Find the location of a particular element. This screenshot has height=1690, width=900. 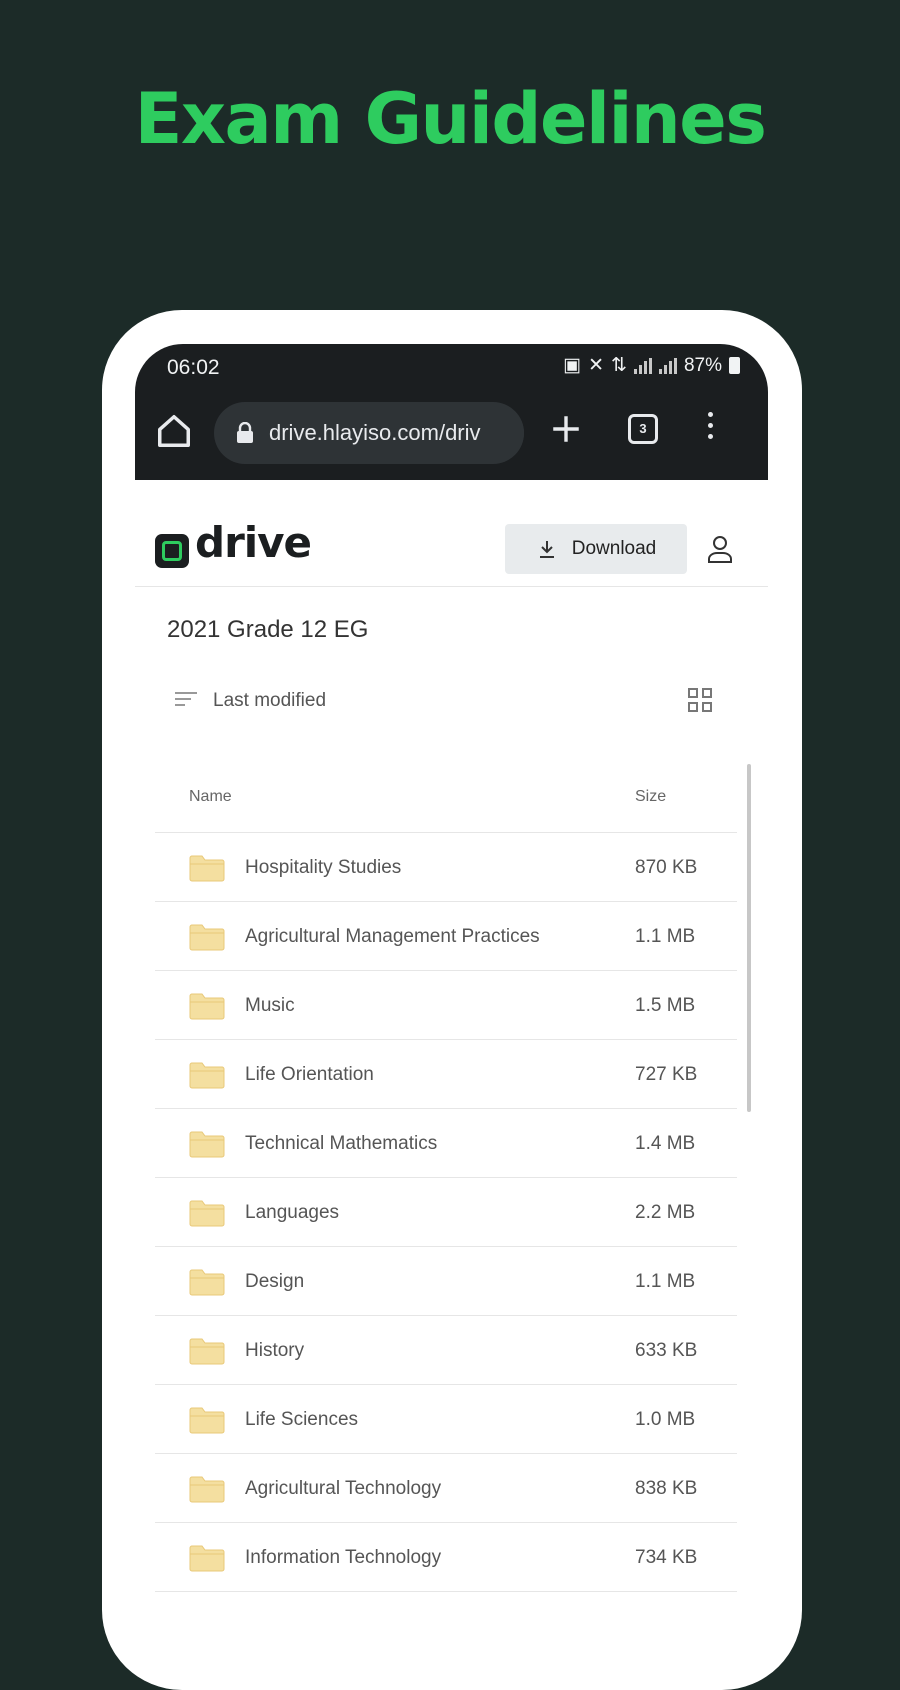

table-row: Life Sciences 1.0 MB is located at coordinates (446, 1419).